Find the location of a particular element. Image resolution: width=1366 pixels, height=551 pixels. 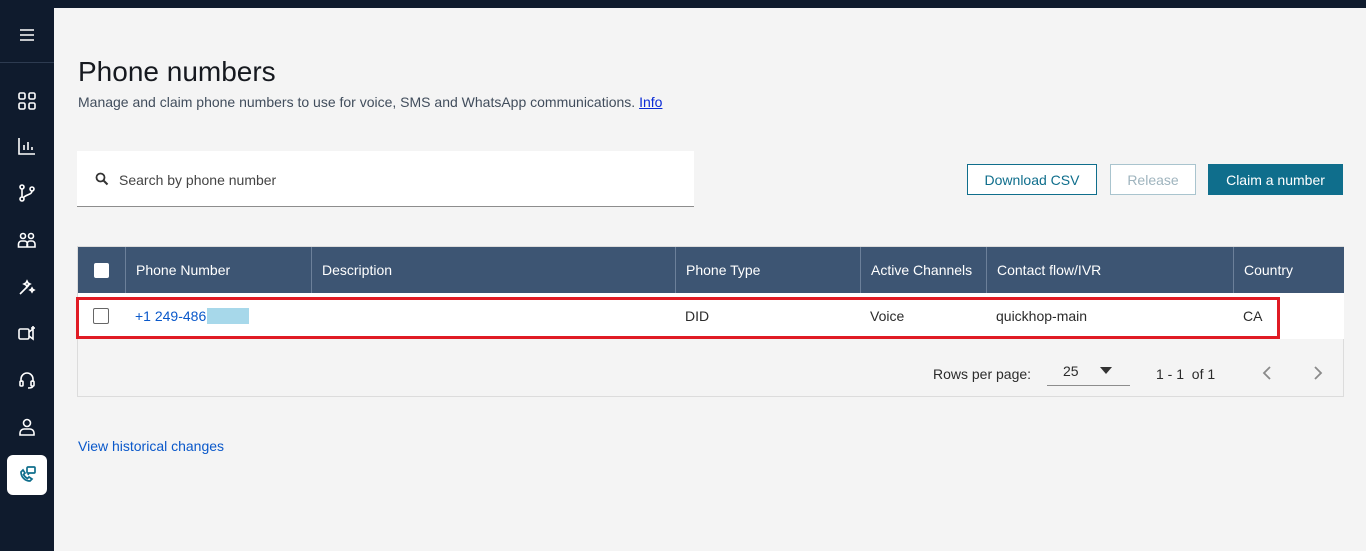

select-all-cell is located at coordinates (101, 270).